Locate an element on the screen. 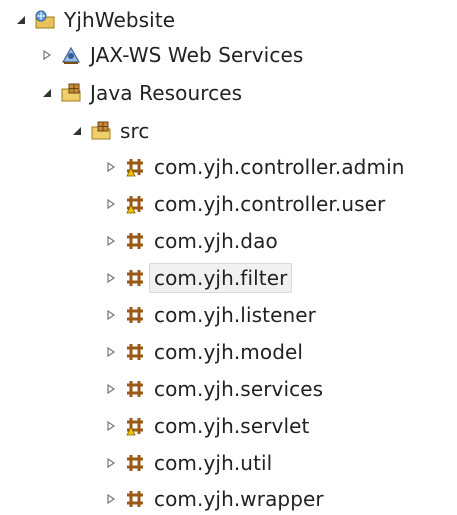 The image size is (457, 515). tree-node-package: com.yjh.dao is located at coordinates (191, 241).